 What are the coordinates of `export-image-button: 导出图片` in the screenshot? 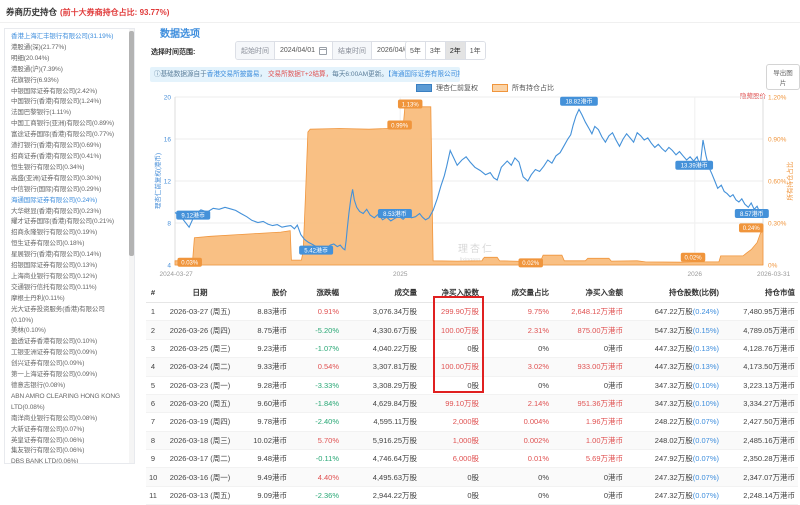 It's located at (783, 77).